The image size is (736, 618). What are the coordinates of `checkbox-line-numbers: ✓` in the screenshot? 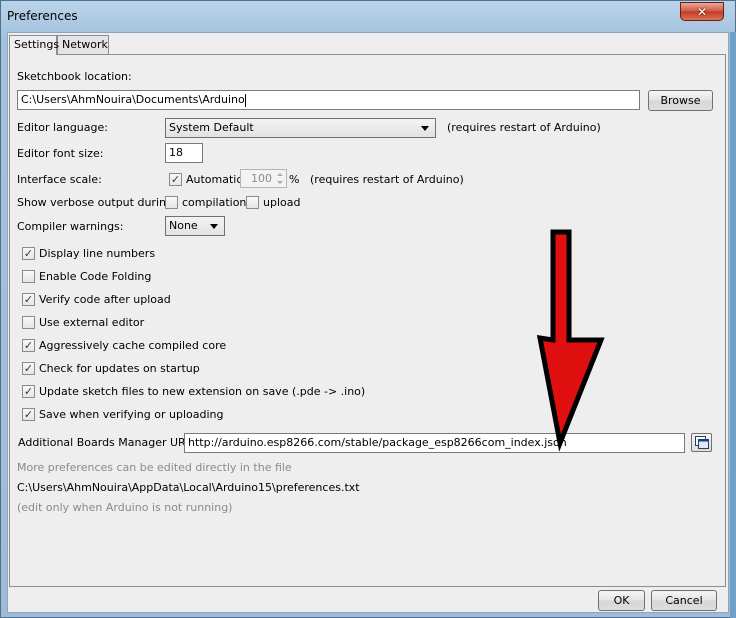 It's located at (28, 253).